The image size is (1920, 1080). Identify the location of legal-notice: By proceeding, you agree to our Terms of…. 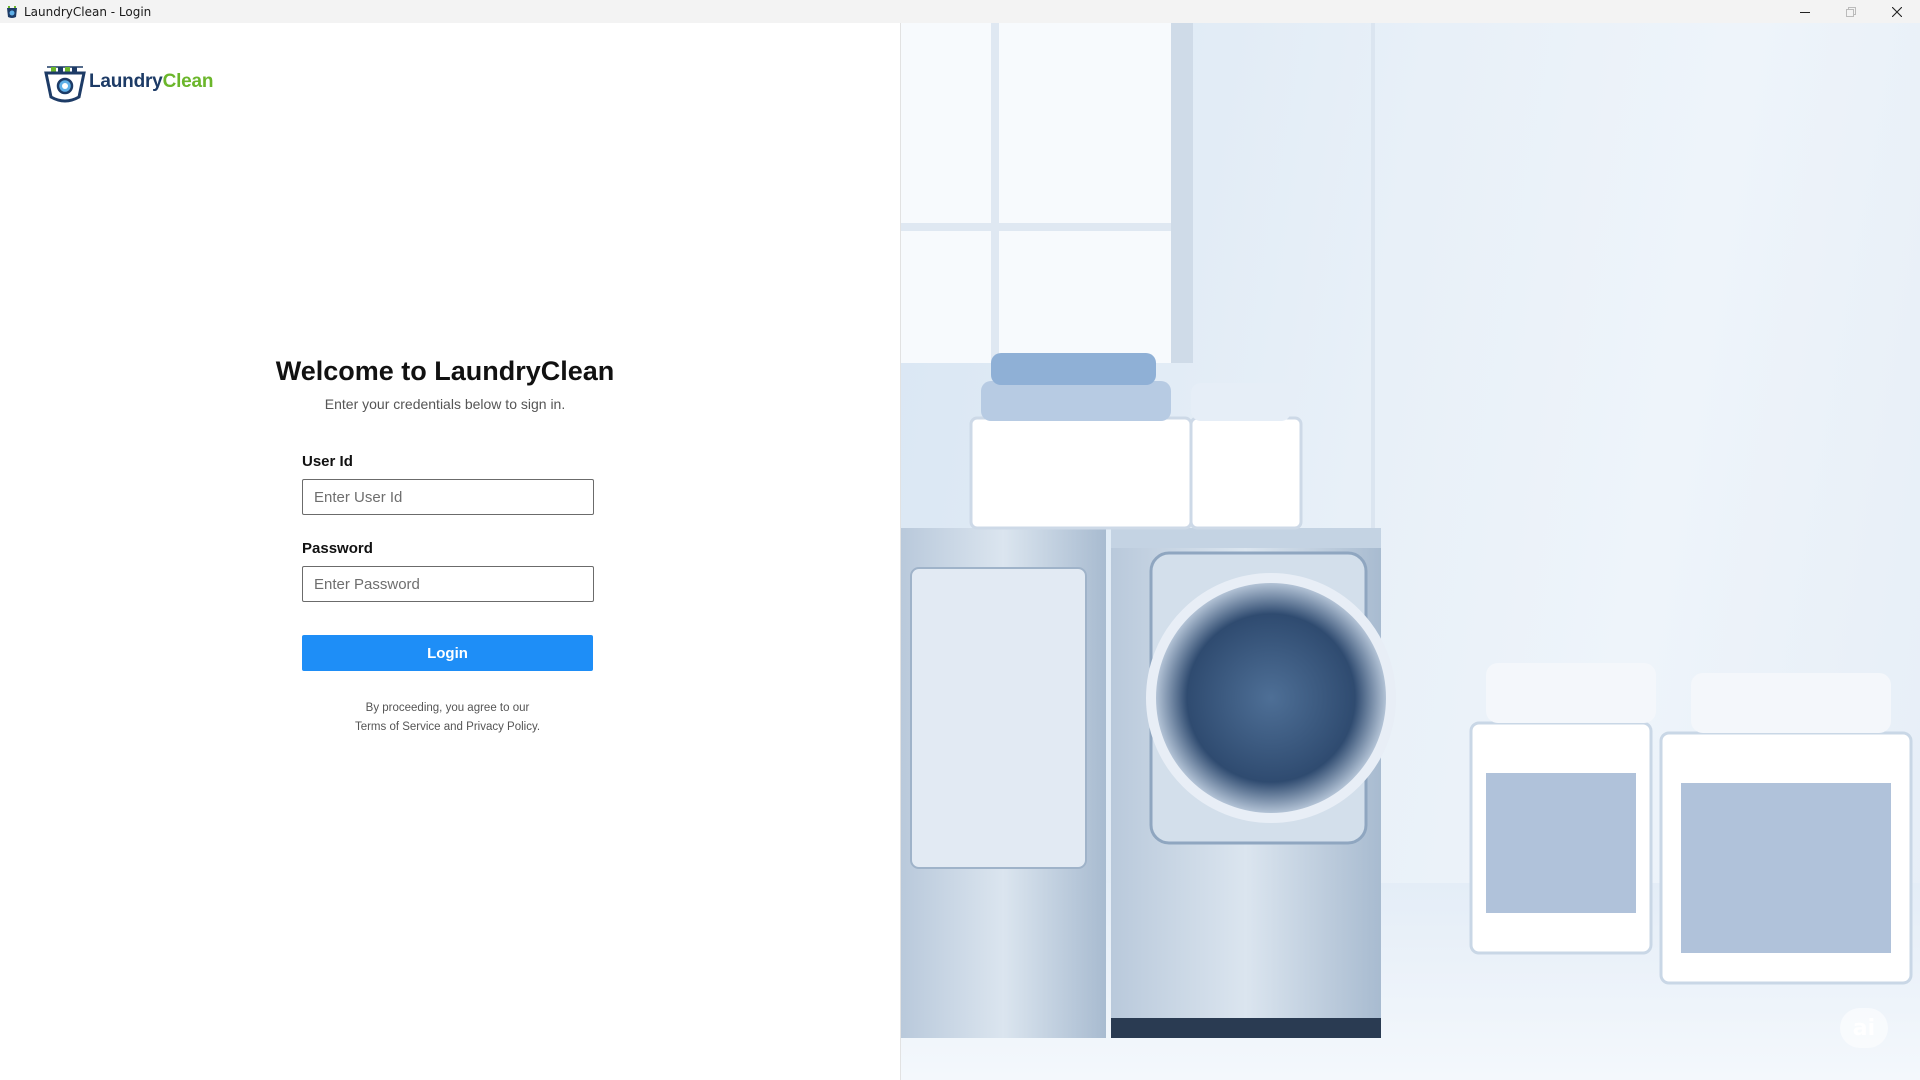
(447, 718).